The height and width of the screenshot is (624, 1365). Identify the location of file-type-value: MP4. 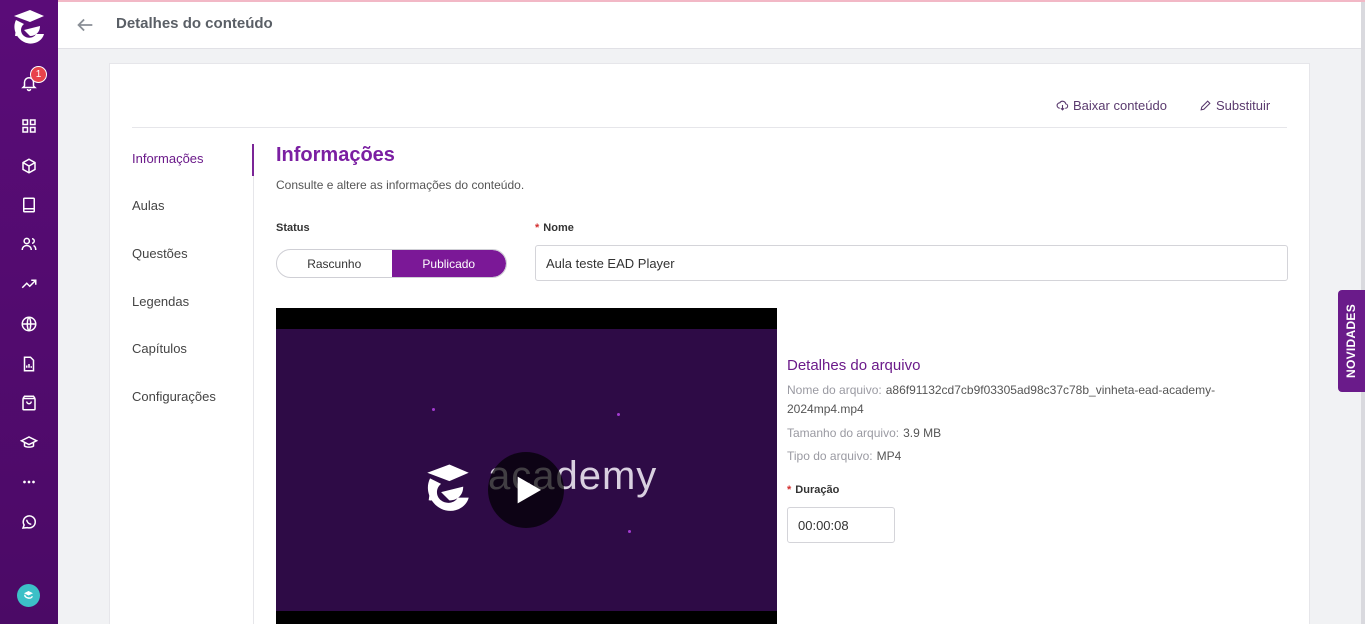
(889, 456).